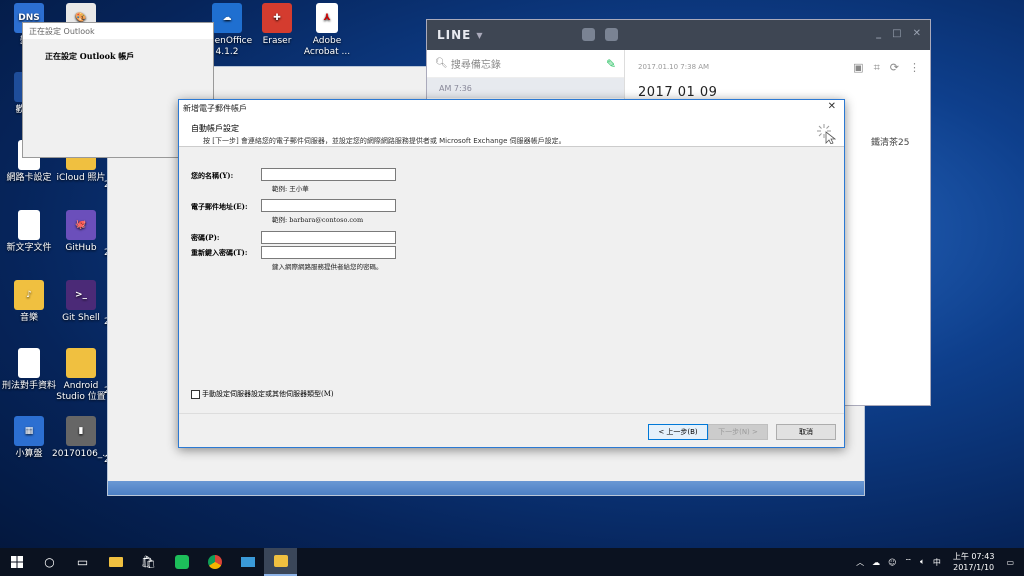 Image resolution: width=1024 pixels, height=576 pixels. I want to click on desktop-icon-gitshell: >_ Git Shell, so click(81, 302).